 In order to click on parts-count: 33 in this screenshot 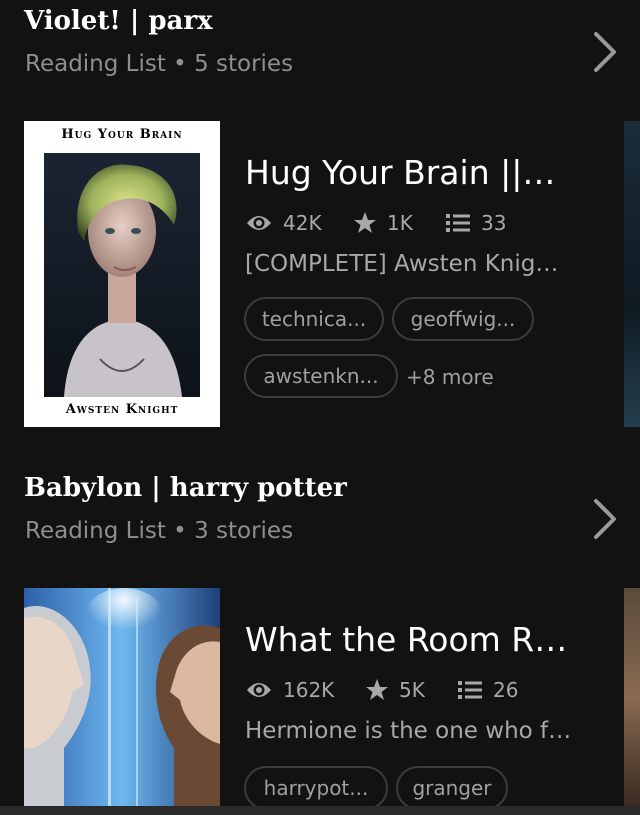, I will do `click(494, 223)`.